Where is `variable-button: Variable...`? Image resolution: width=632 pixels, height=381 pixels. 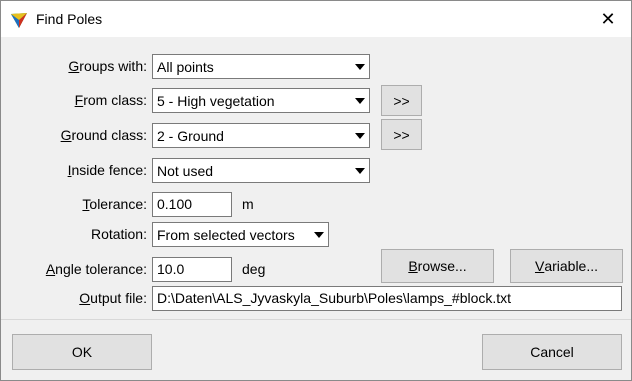 variable-button: Variable... is located at coordinates (566, 266).